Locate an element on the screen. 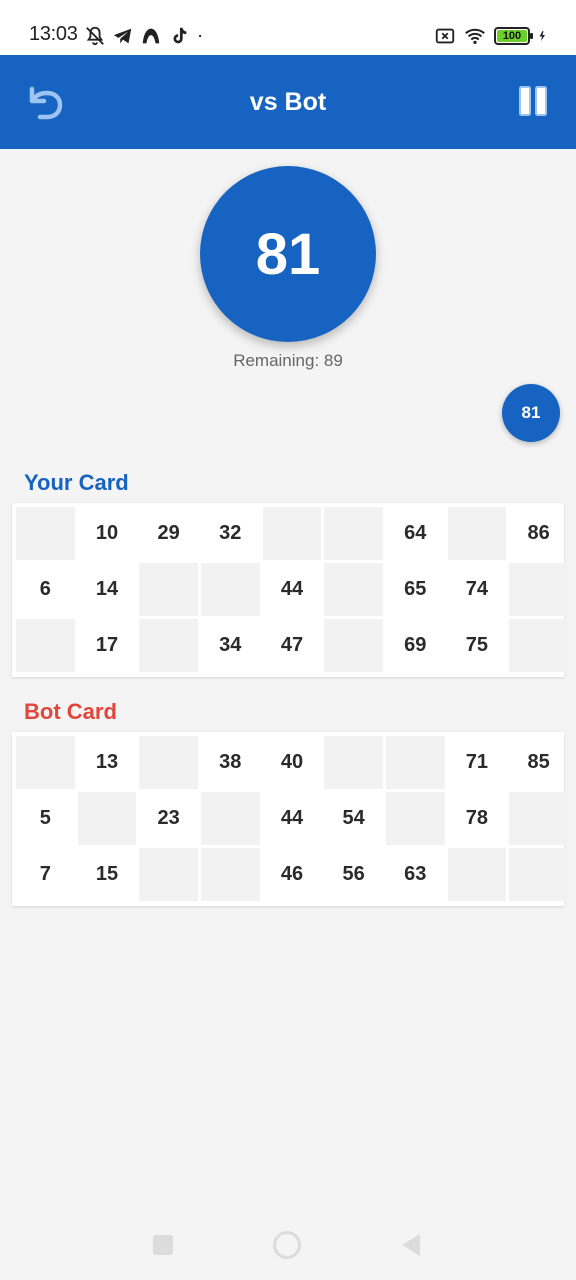 The height and width of the screenshot is (1280, 576). your-card-cell: 32 is located at coordinates (230, 533).